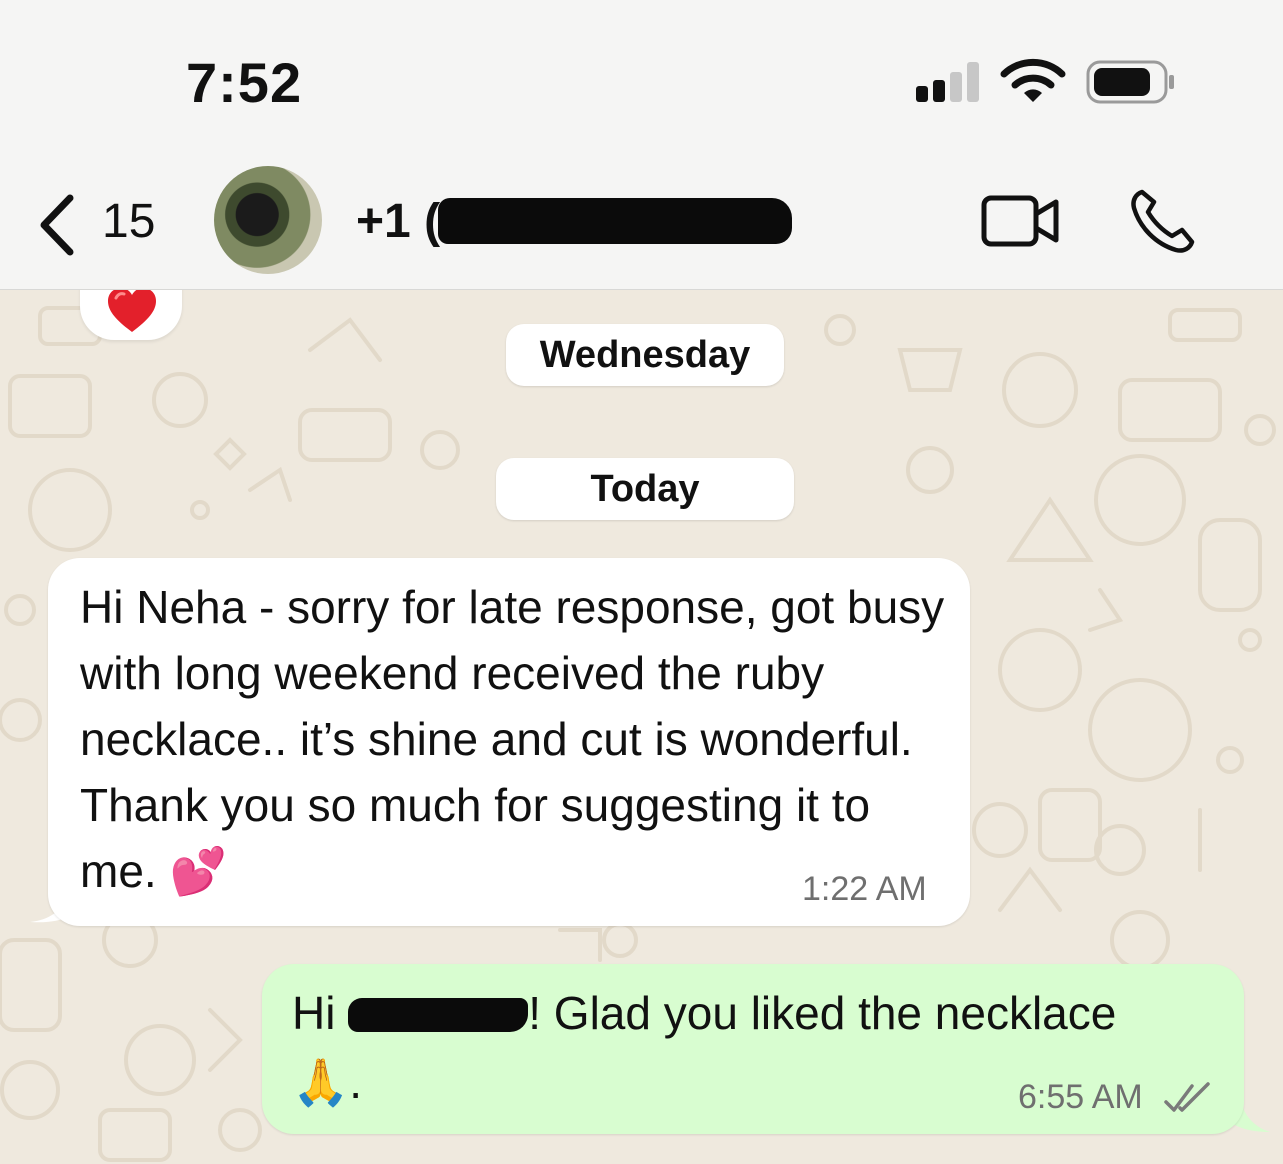 This screenshot has height=1164, width=1283. What do you see at coordinates (128, 221) in the screenshot?
I see `unread-count: 15` at bounding box center [128, 221].